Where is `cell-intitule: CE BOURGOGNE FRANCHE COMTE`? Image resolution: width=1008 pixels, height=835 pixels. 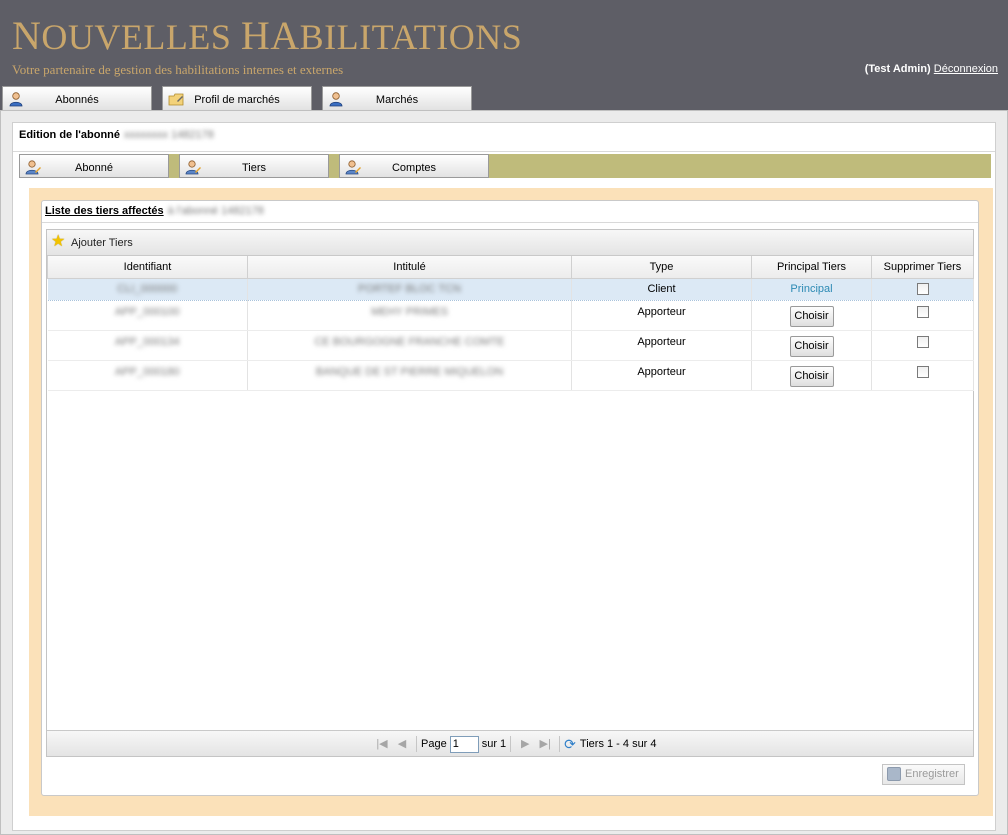
cell-intitule: CE BOURGOGNE FRANCHE COMTE is located at coordinates (409, 341).